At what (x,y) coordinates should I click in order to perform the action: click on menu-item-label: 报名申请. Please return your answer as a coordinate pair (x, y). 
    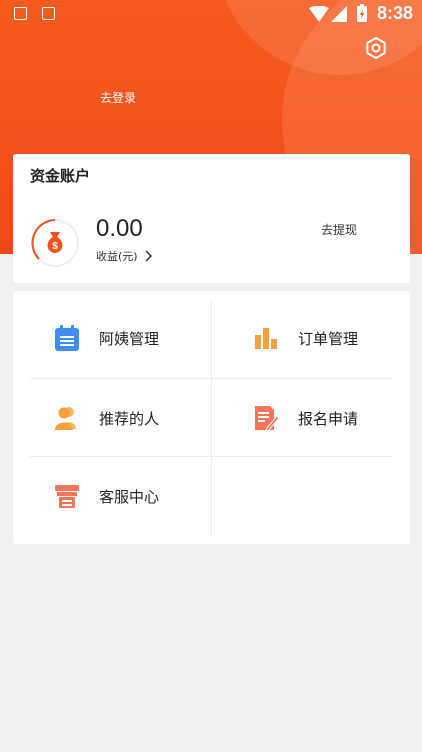
    Looking at the image, I should click on (328, 418).